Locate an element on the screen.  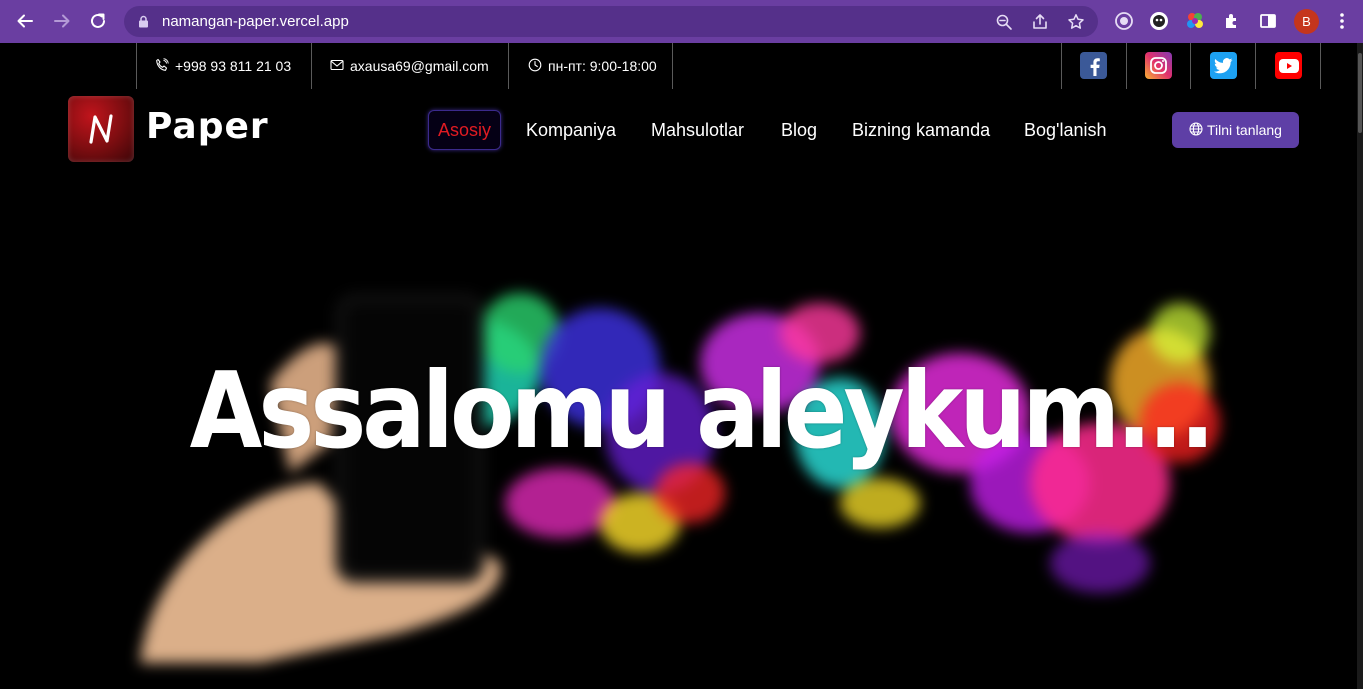
language-button-label: Tilni tanlang is located at coordinates (1244, 130).